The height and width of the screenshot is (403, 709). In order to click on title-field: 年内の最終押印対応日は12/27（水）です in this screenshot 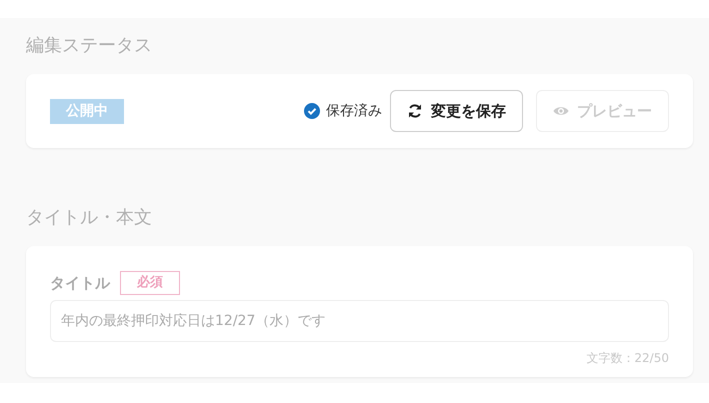, I will do `click(359, 321)`.